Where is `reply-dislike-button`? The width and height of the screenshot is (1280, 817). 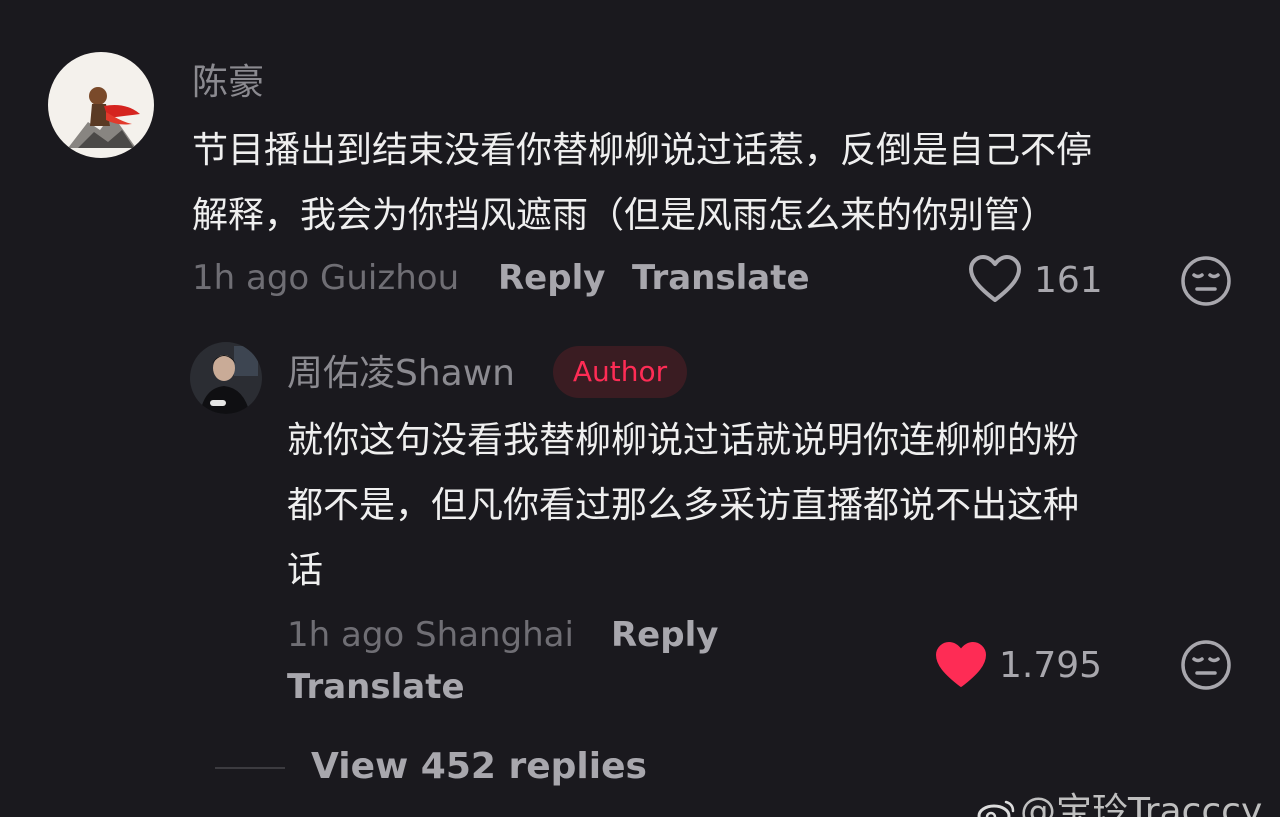 reply-dislike-button is located at coordinates (1206, 665).